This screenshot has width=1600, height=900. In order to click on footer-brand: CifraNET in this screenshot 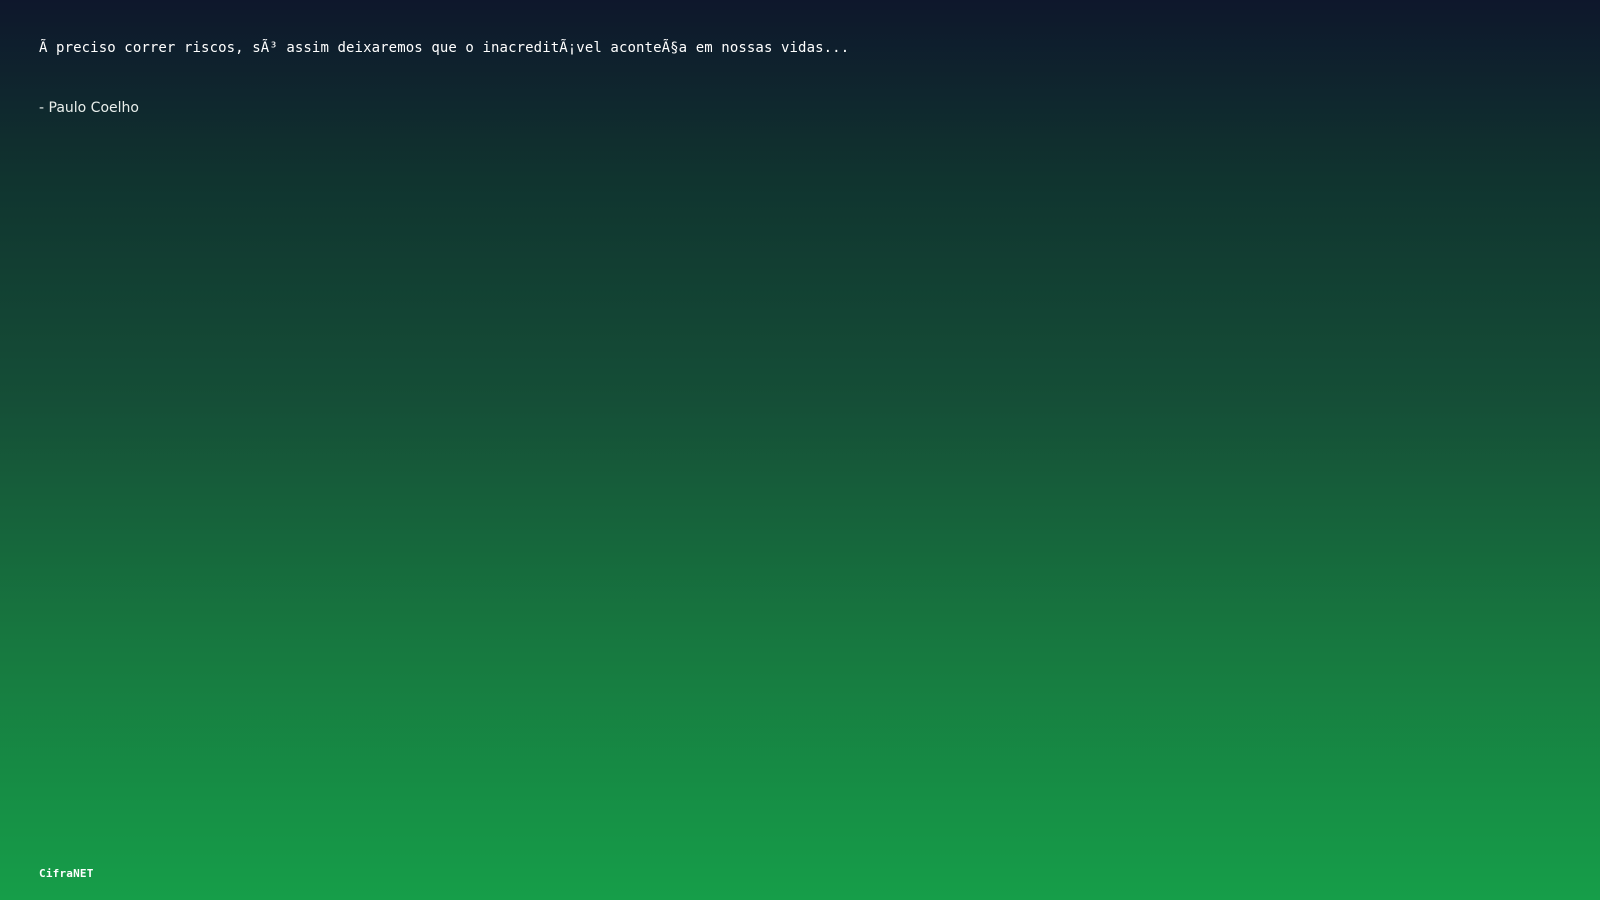, I will do `click(66, 873)`.